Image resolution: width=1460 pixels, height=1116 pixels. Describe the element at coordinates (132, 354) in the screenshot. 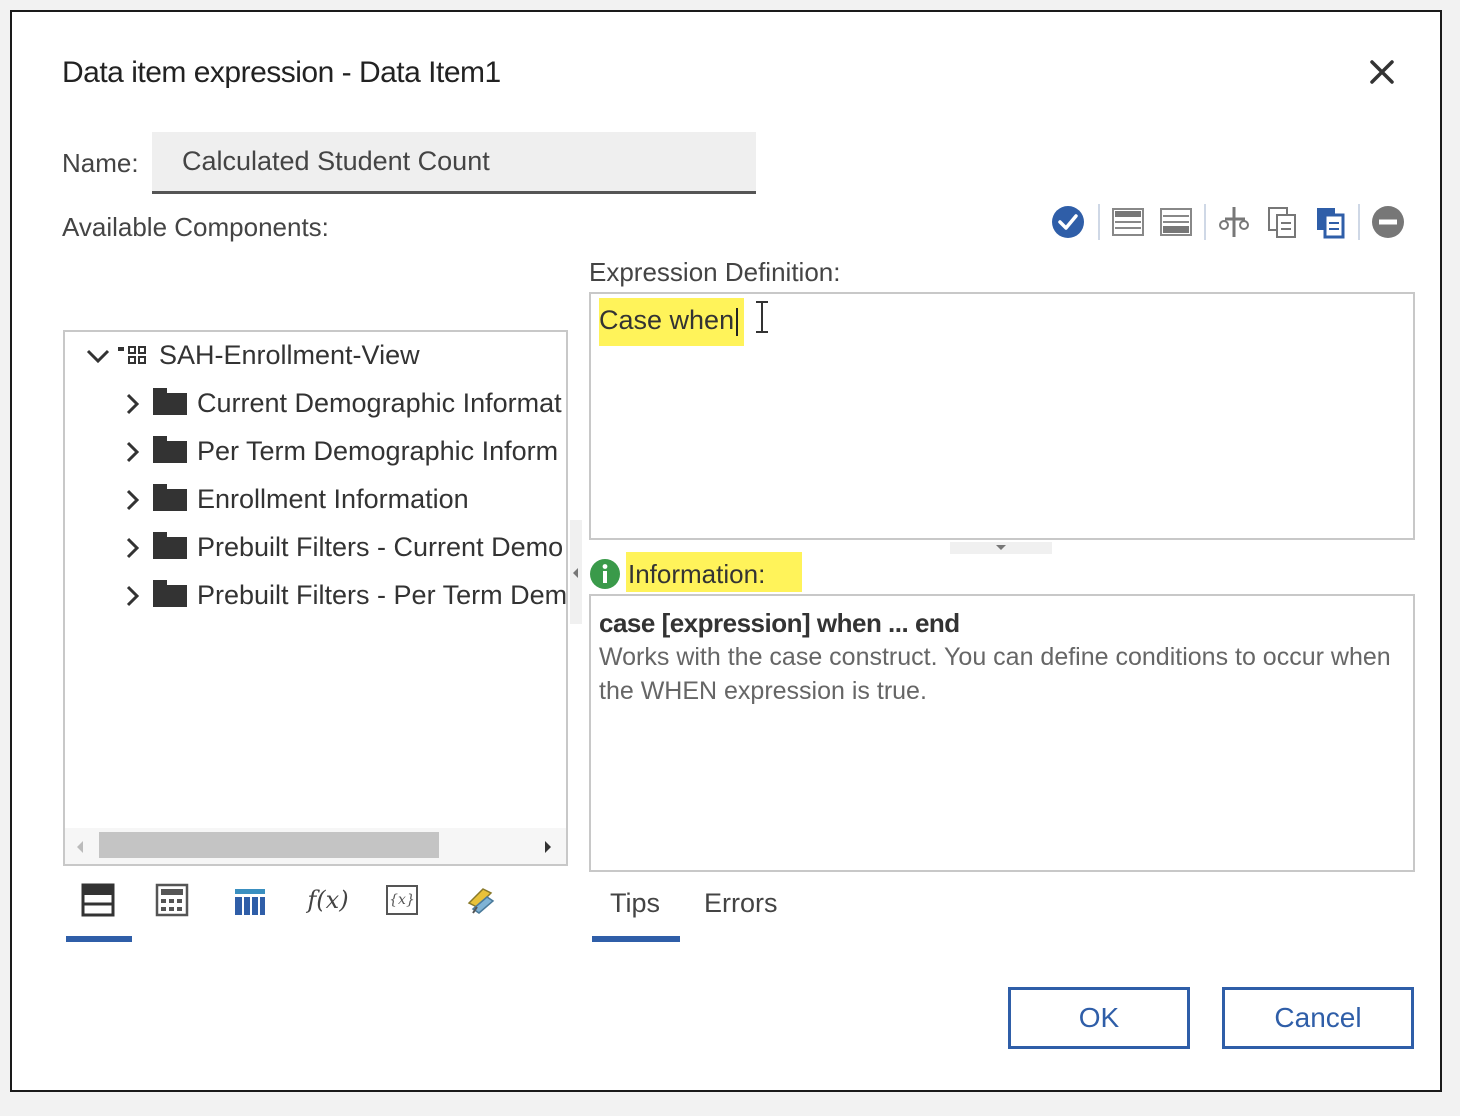

I see `package-icon` at that location.